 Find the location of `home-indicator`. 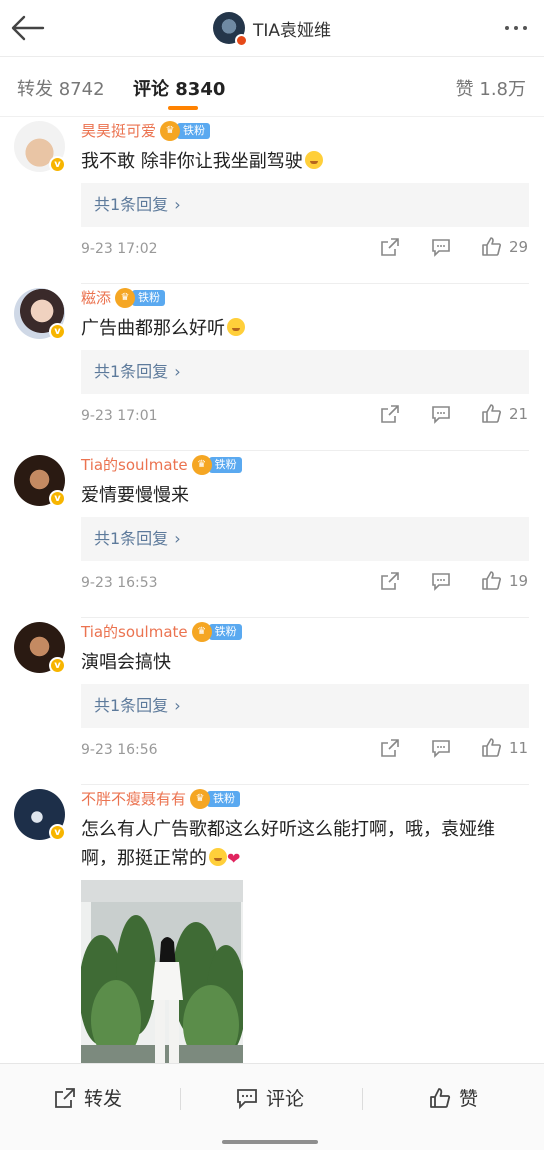

home-indicator is located at coordinates (270, 1142).